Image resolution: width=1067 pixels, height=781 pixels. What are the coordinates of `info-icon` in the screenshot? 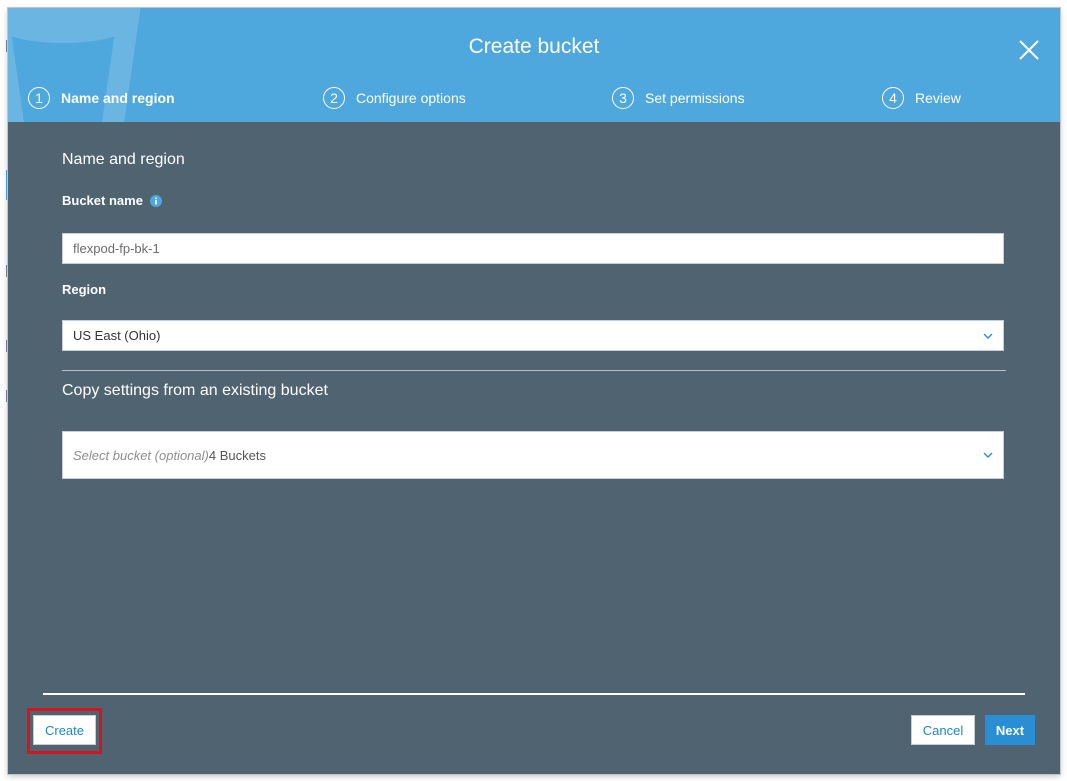 It's located at (155, 201).